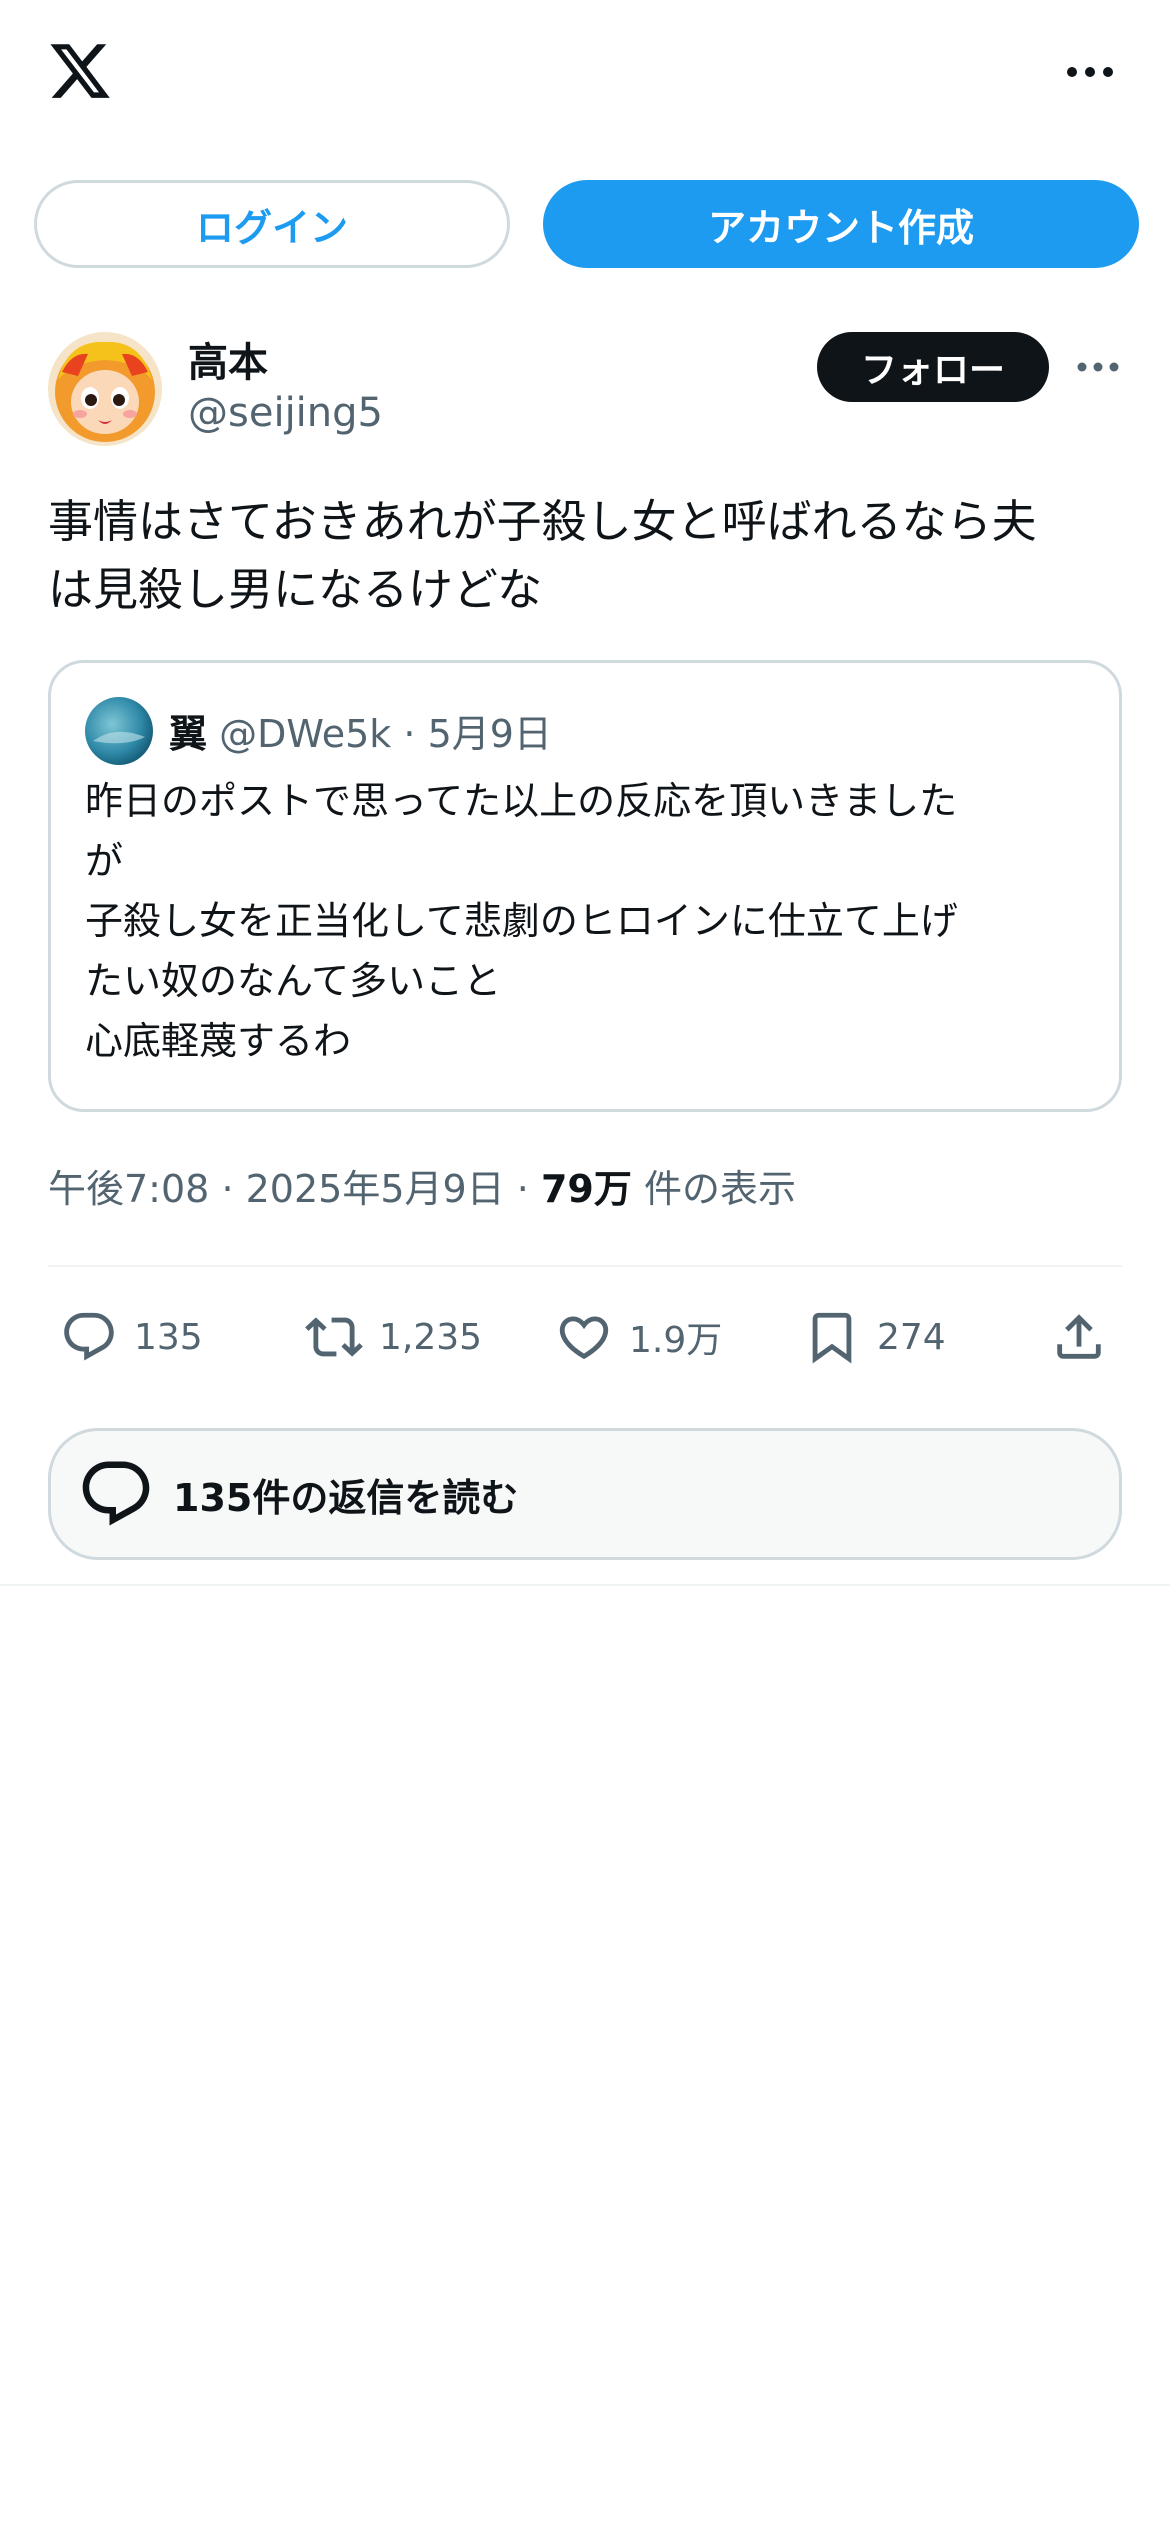  I want to click on repost-icon, so click(334, 1337).